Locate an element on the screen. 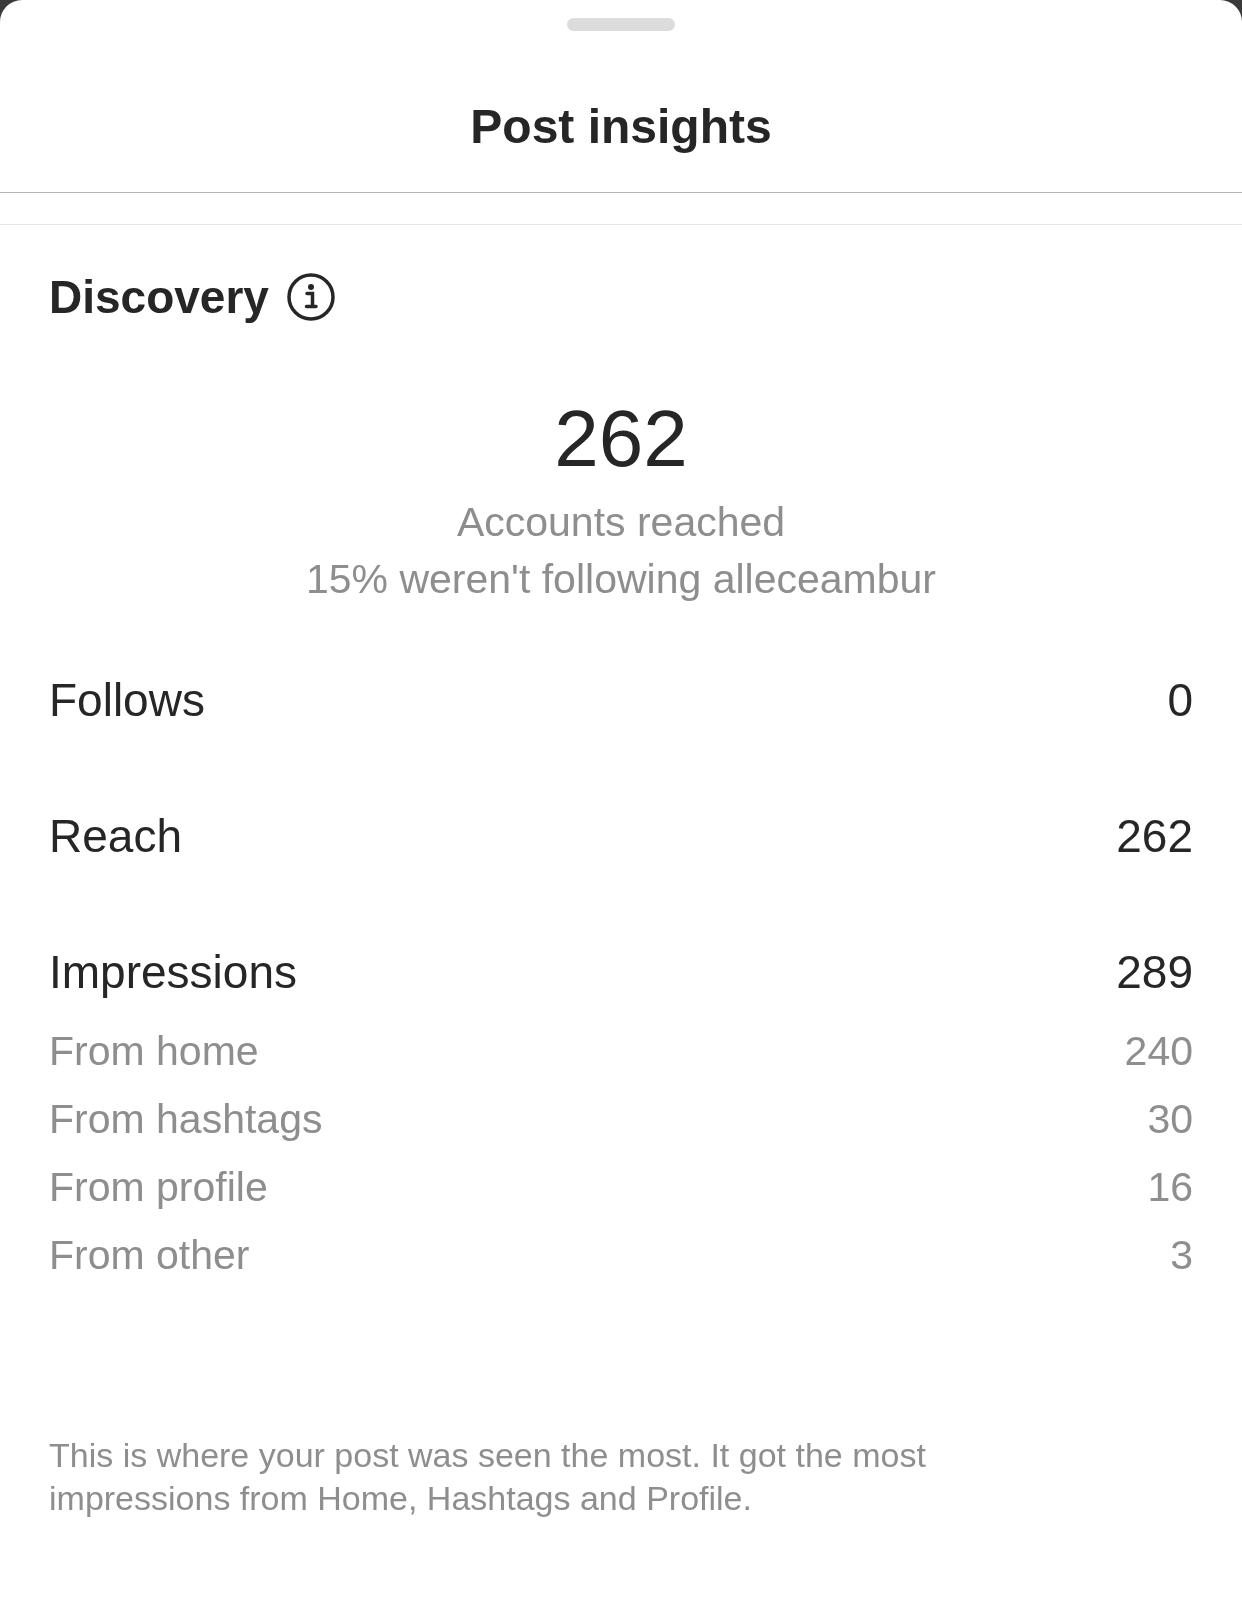 The height and width of the screenshot is (1604, 1242). breakdown-value: 240 is located at coordinates (1158, 1051).